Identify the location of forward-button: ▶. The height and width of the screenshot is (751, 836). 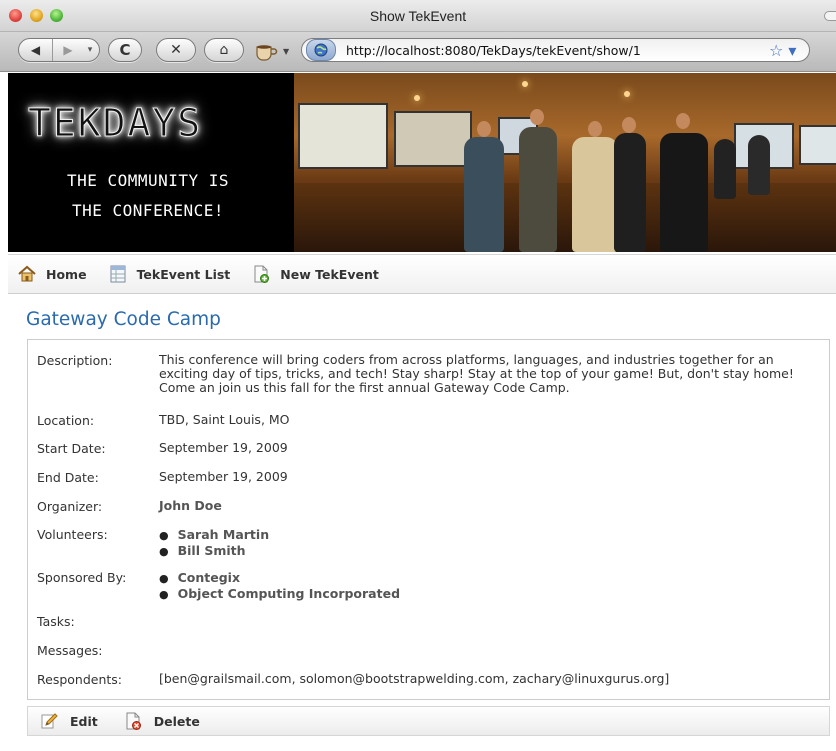
(68, 50).